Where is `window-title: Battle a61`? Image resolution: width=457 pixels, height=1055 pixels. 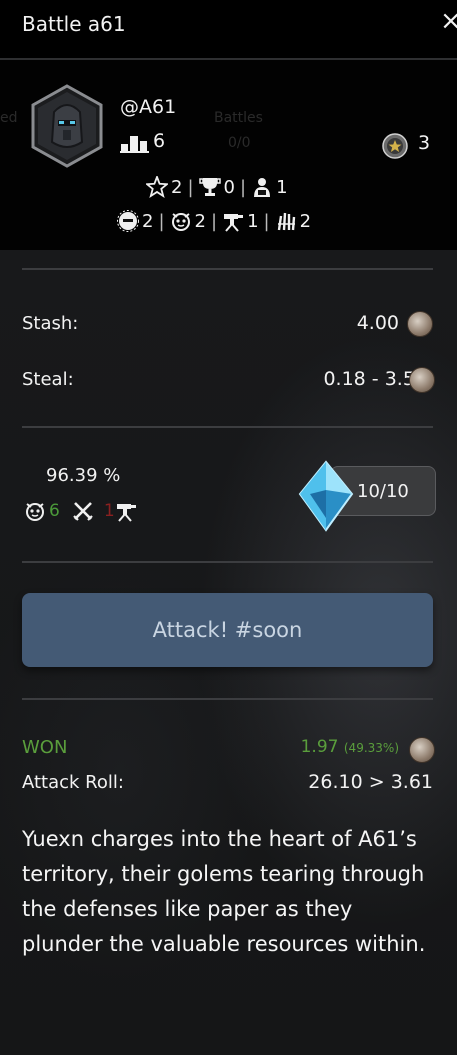
window-title: Battle a61 is located at coordinates (74, 24).